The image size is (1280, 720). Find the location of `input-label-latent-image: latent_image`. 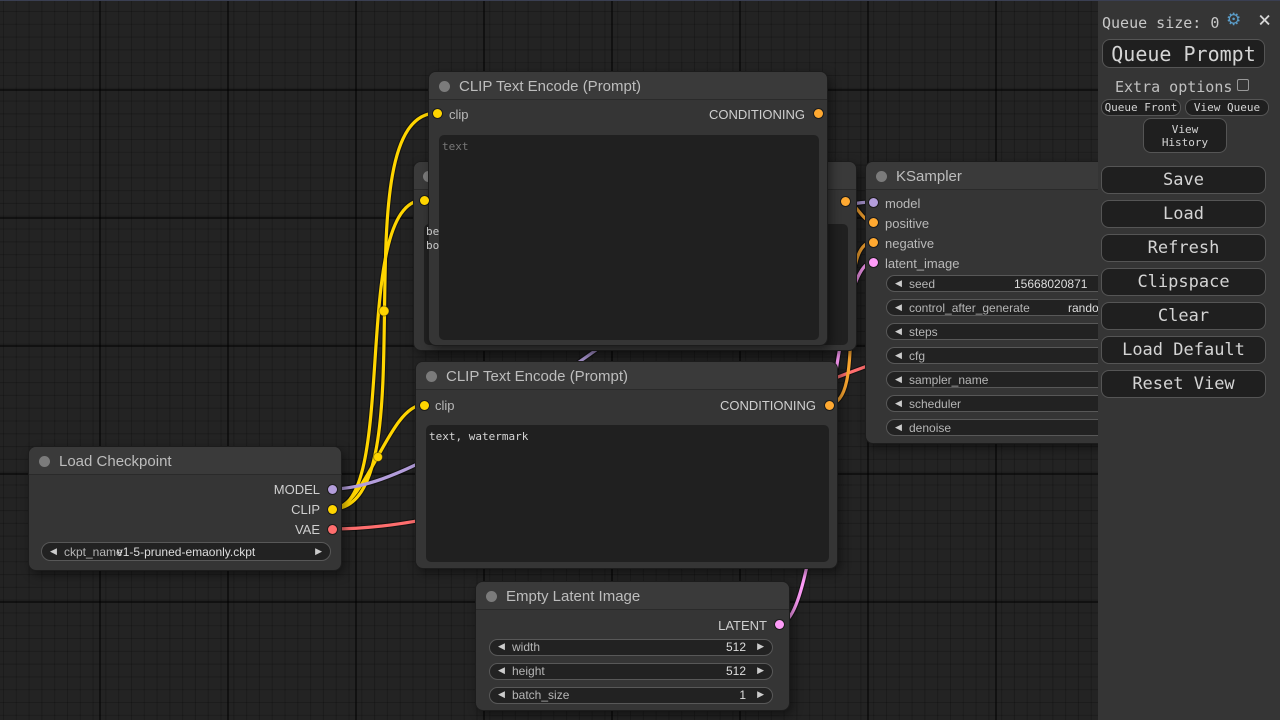

input-label-latent-image: latent_image is located at coordinates (922, 263).